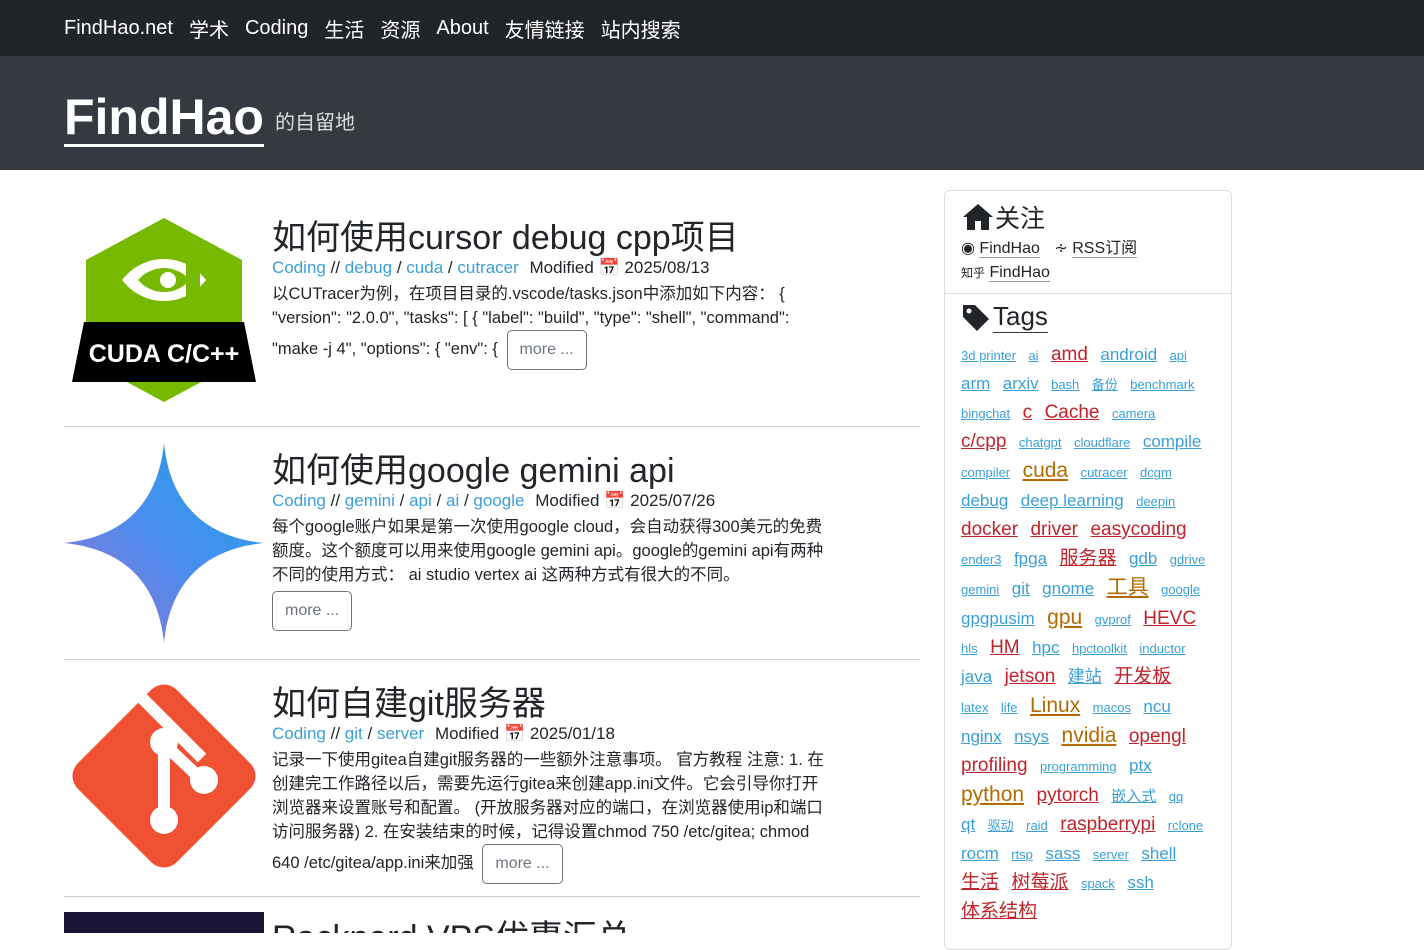 This screenshot has height=950, width=1424. I want to click on post-tag-link: gemini, so click(370, 500).